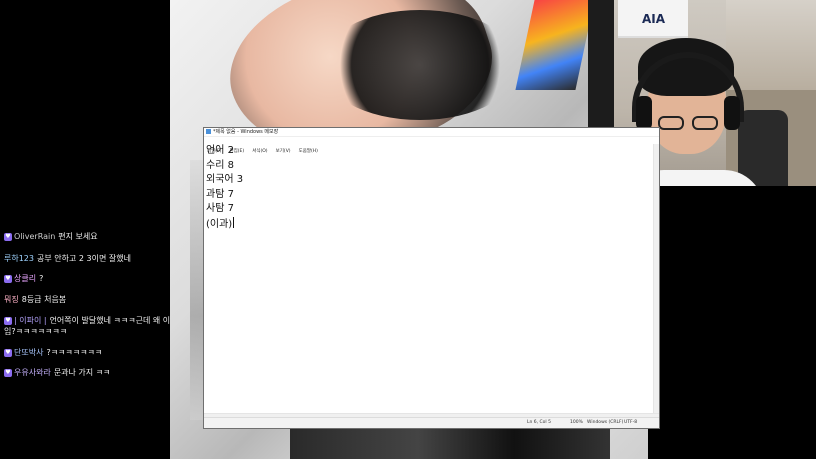 This screenshot has height=459, width=816. What do you see at coordinates (644, 113) in the screenshot?
I see `headset-earcup-left` at bounding box center [644, 113].